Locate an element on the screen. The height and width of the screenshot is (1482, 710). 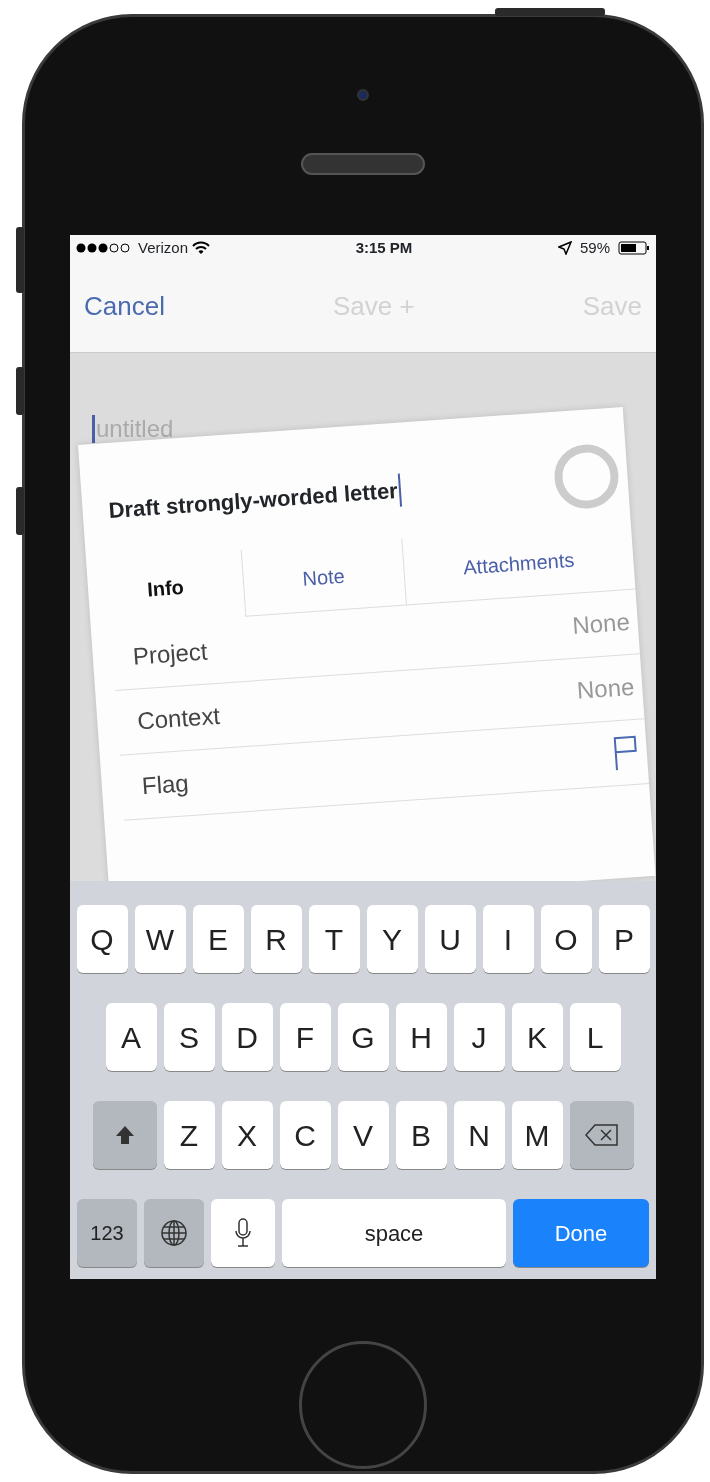
globe-icon is located at coordinates (174, 1233).